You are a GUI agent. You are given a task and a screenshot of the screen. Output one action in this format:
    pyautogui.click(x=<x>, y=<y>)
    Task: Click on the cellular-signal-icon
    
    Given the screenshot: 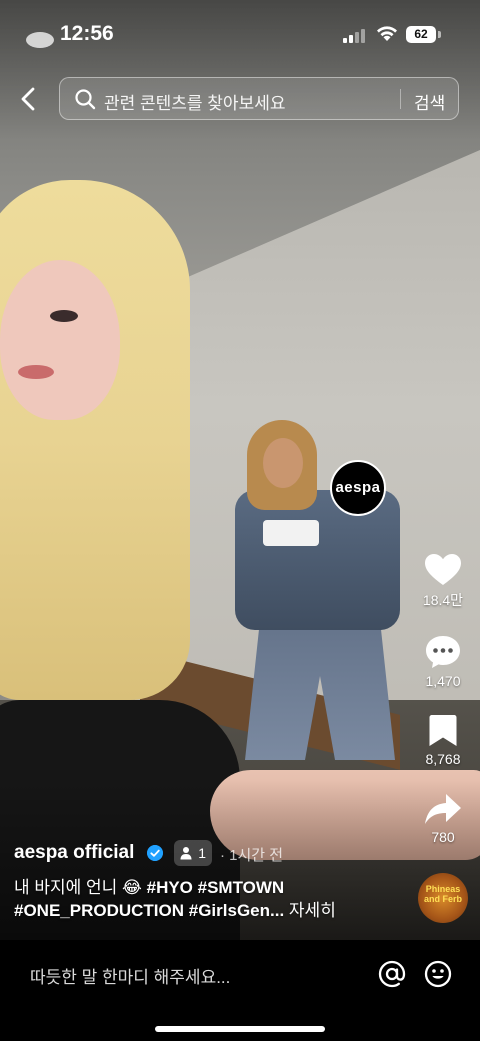 What is the action you would take?
    pyautogui.click(x=356, y=35)
    